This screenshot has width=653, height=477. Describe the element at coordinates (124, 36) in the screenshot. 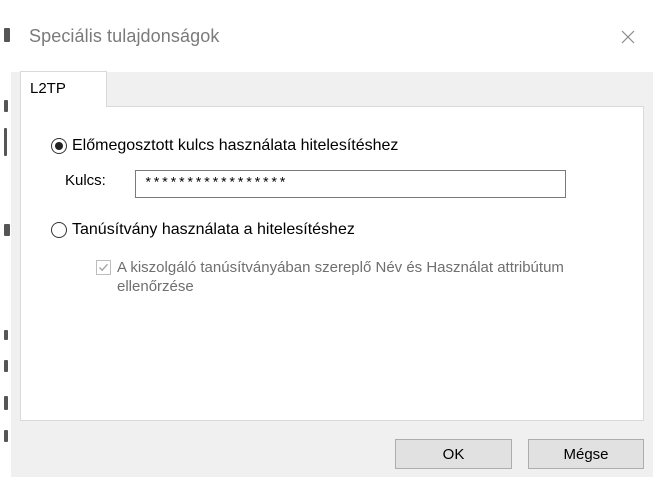

I see `dialog-title: Speciális tulajdonságok` at that location.